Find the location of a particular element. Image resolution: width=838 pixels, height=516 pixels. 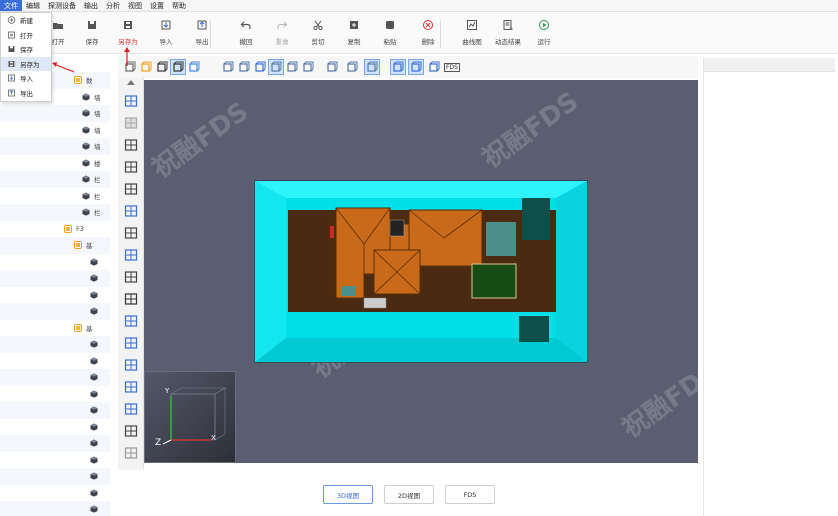

dynamic-result-button: 动态结果 is located at coordinates (508, 32).